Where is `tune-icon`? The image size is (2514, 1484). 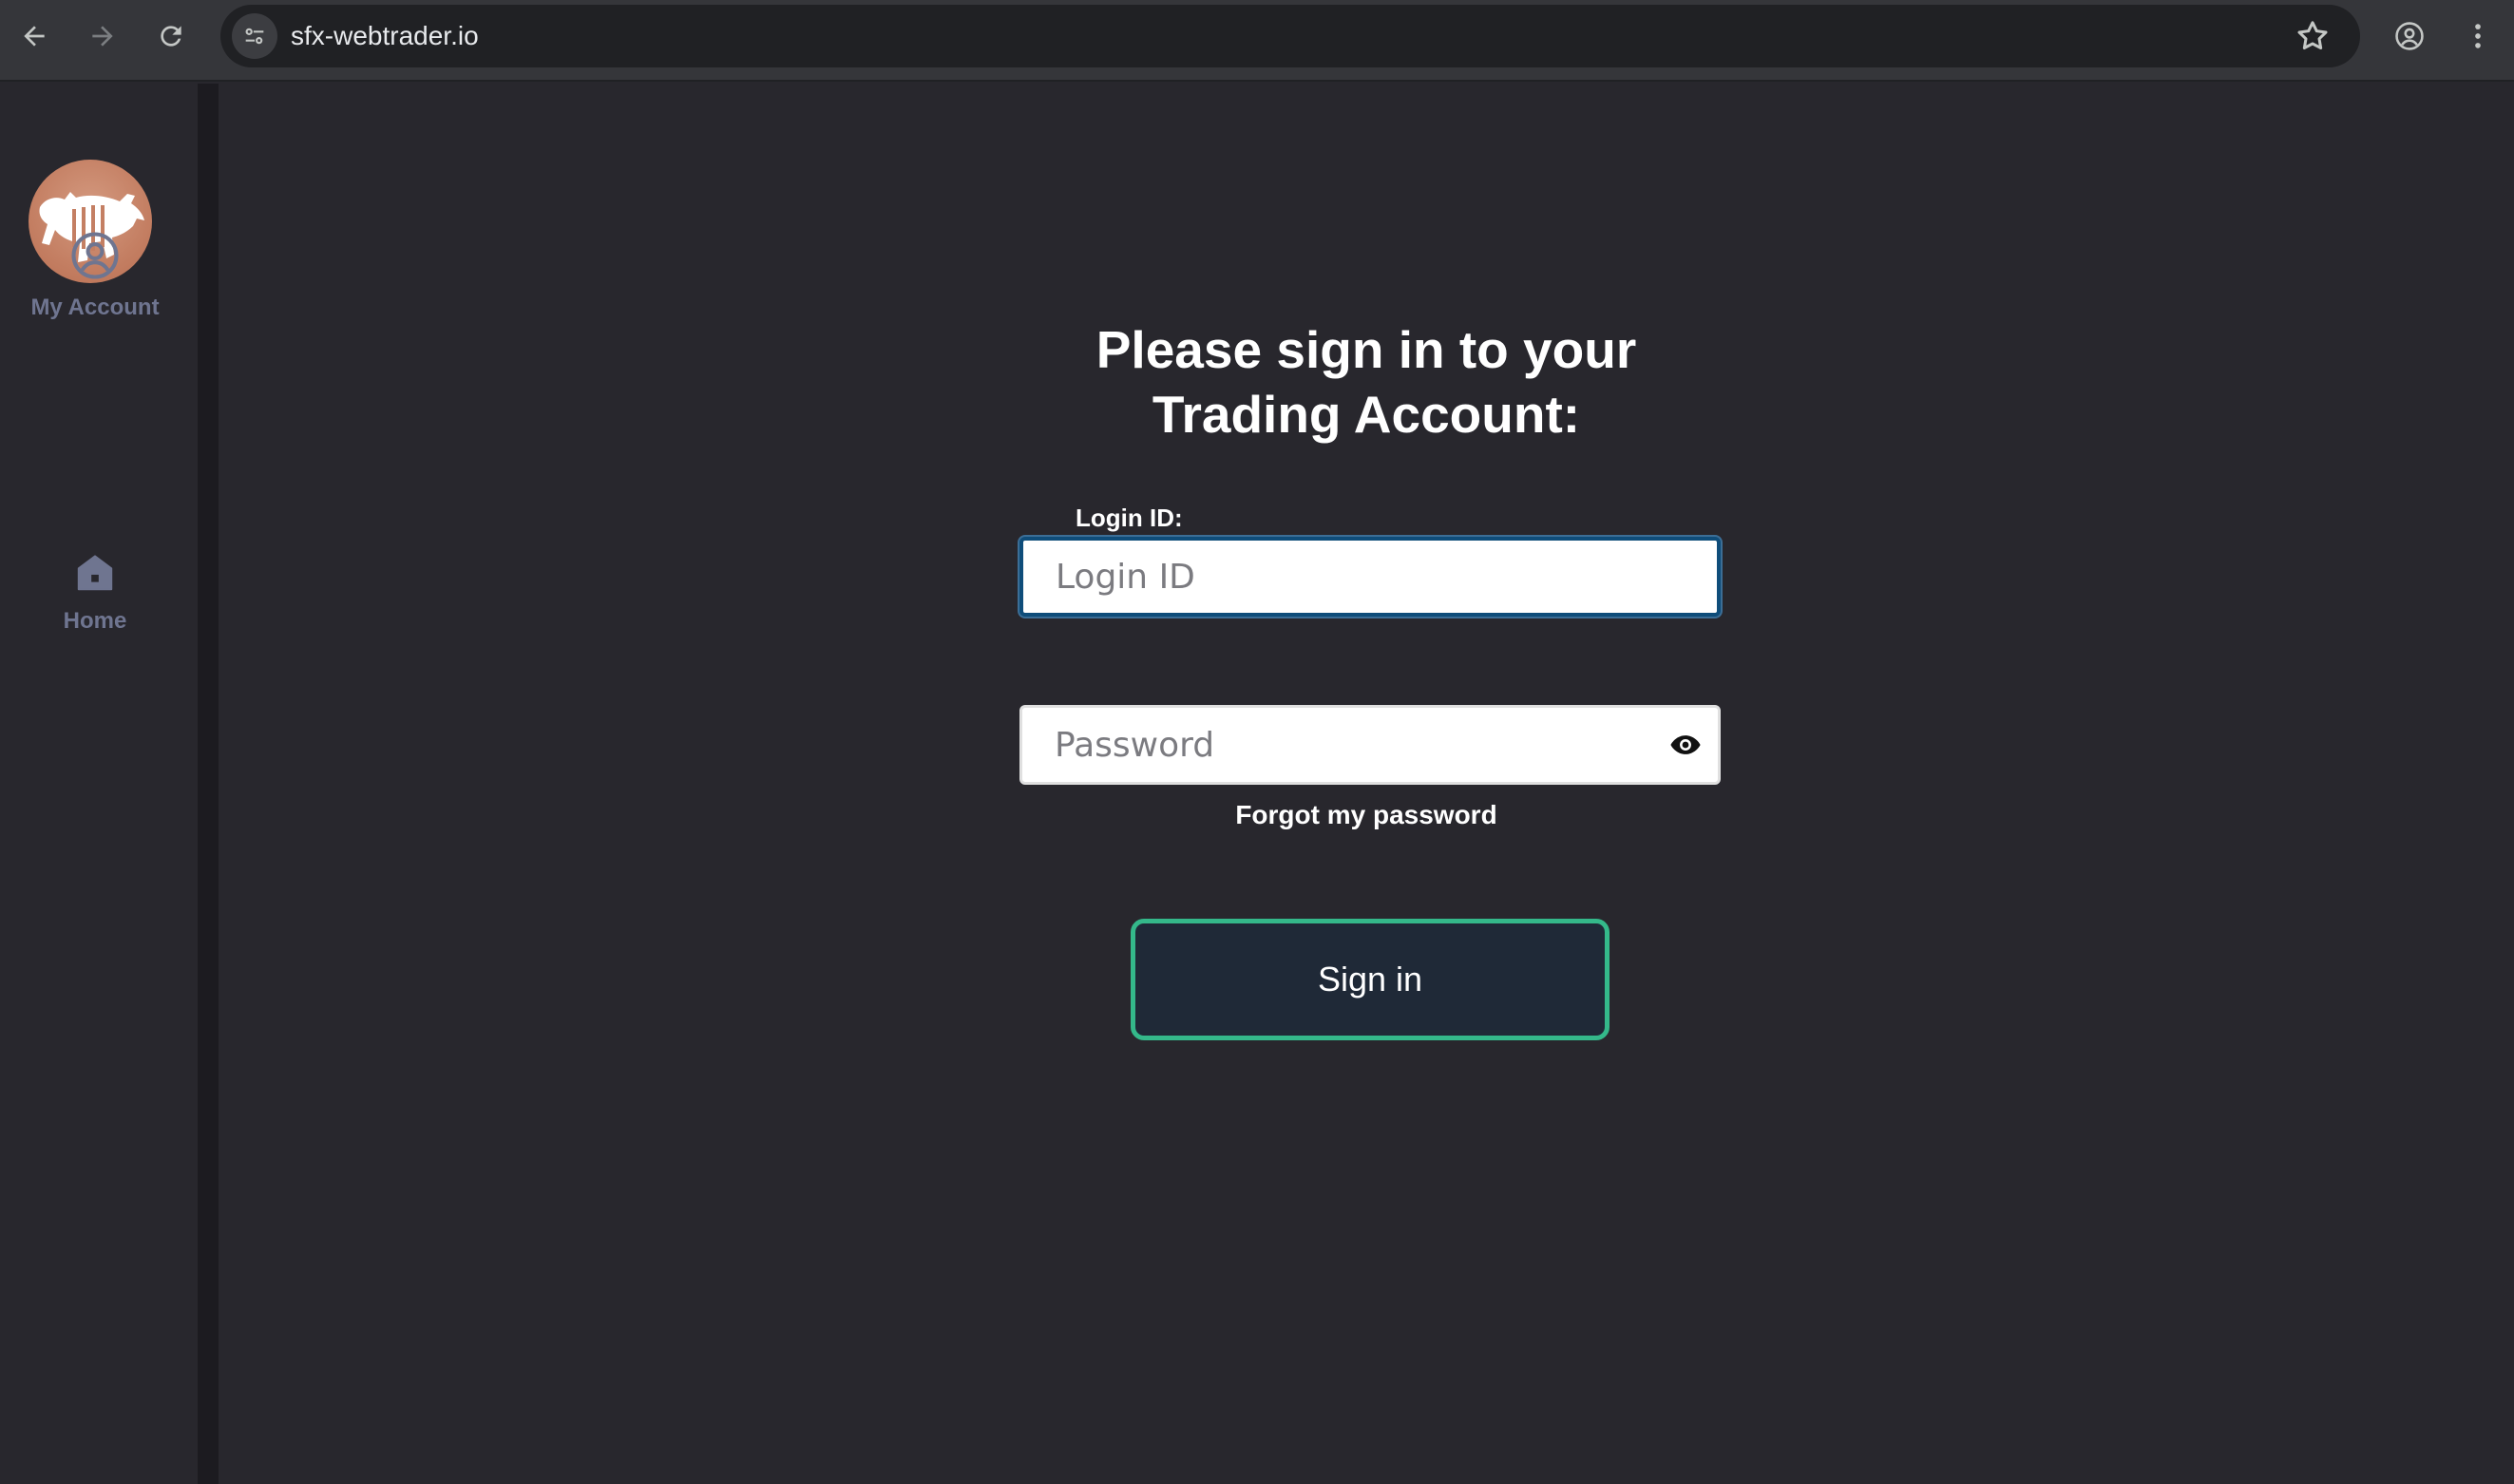 tune-icon is located at coordinates (254, 36).